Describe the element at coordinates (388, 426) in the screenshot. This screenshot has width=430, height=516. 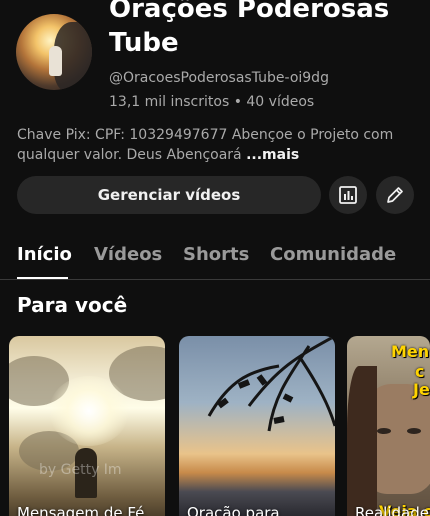
I see `video-card-3: Mens c Je Veja o Realidade` at that location.